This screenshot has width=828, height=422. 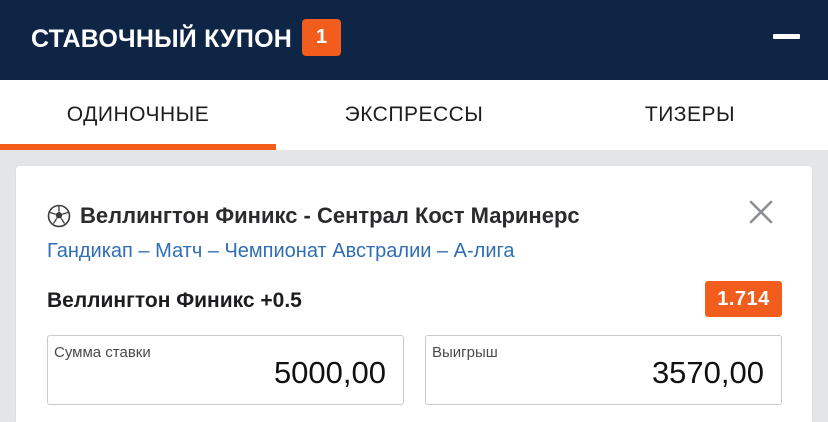 What do you see at coordinates (59, 216) in the screenshot?
I see `soccer-ball-icon` at bounding box center [59, 216].